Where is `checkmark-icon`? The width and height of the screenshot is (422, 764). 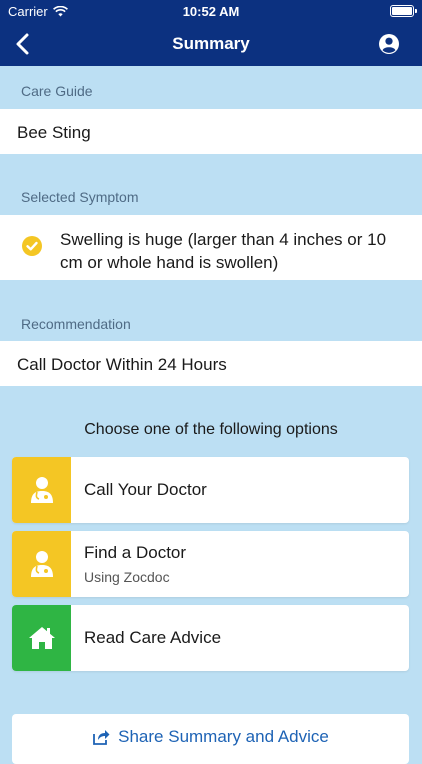
checkmark-icon is located at coordinates (32, 246).